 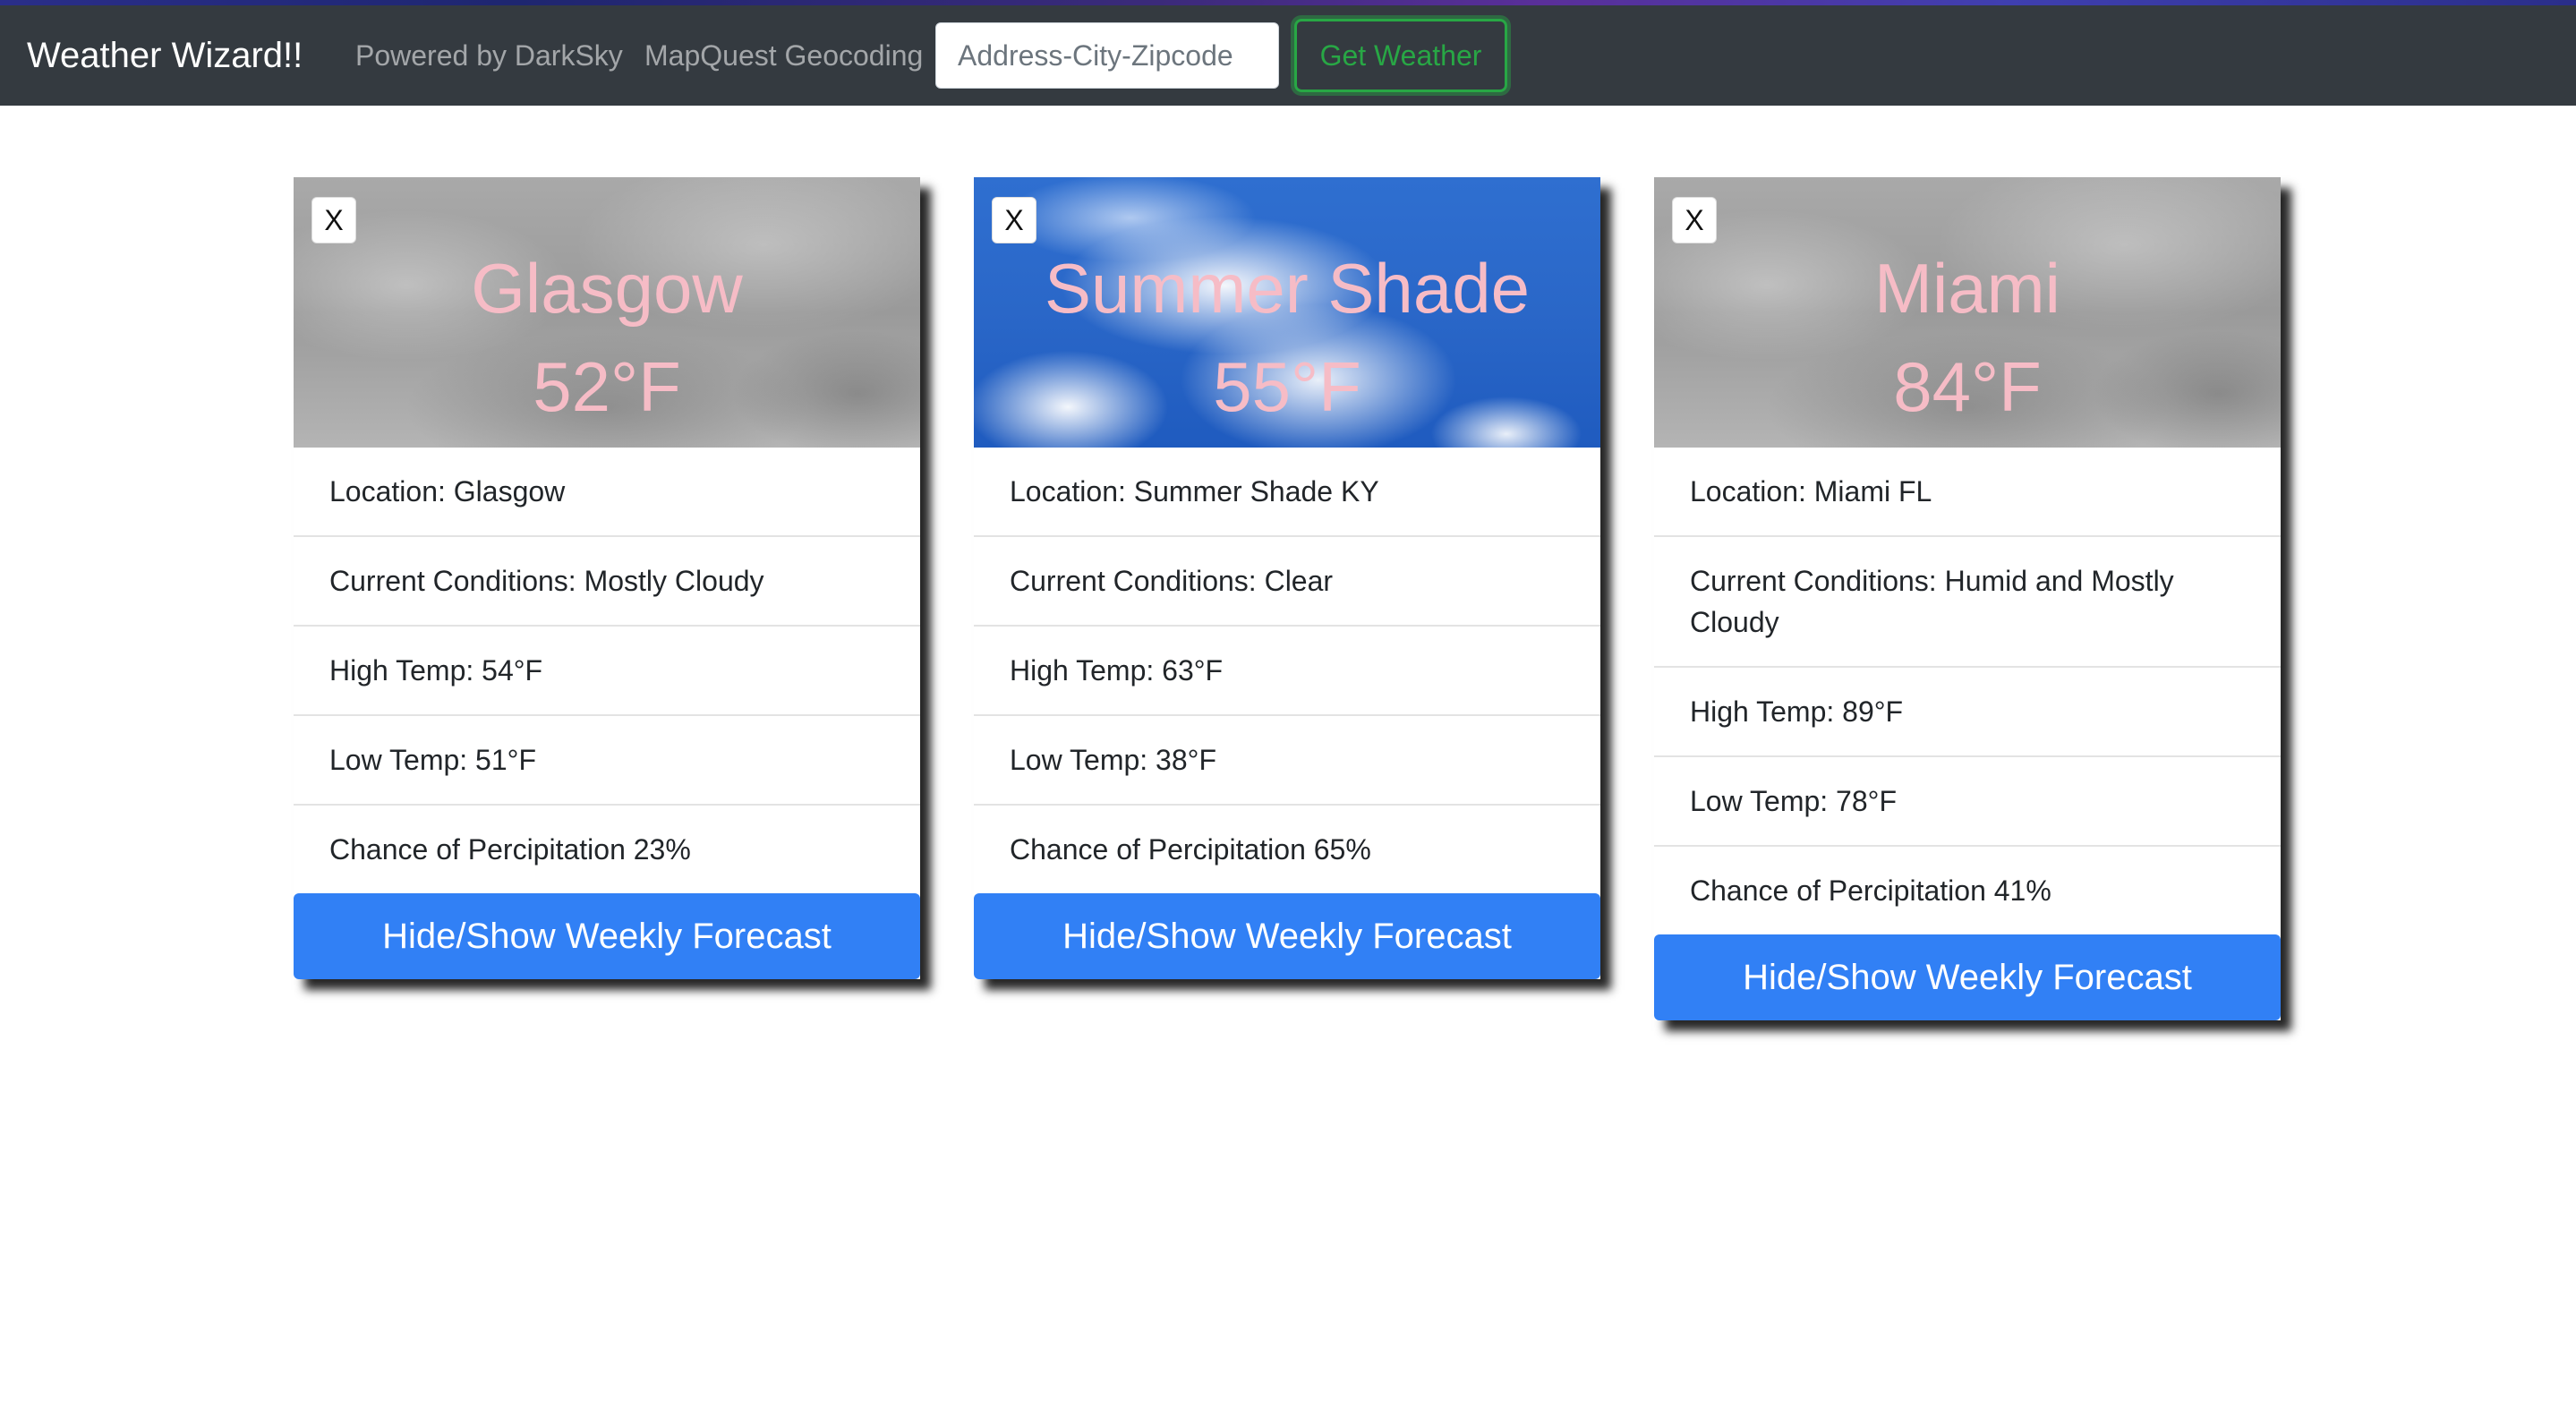 I want to click on card-header-cloudy-background: X Miami 84°F, so click(x=1967, y=312).